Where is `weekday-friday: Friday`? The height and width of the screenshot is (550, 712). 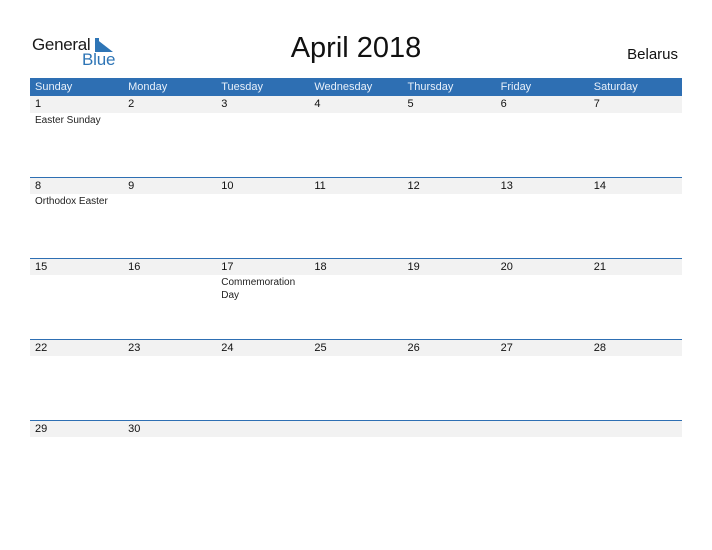
weekday-friday: Friday is located at coordinates (516, 87).